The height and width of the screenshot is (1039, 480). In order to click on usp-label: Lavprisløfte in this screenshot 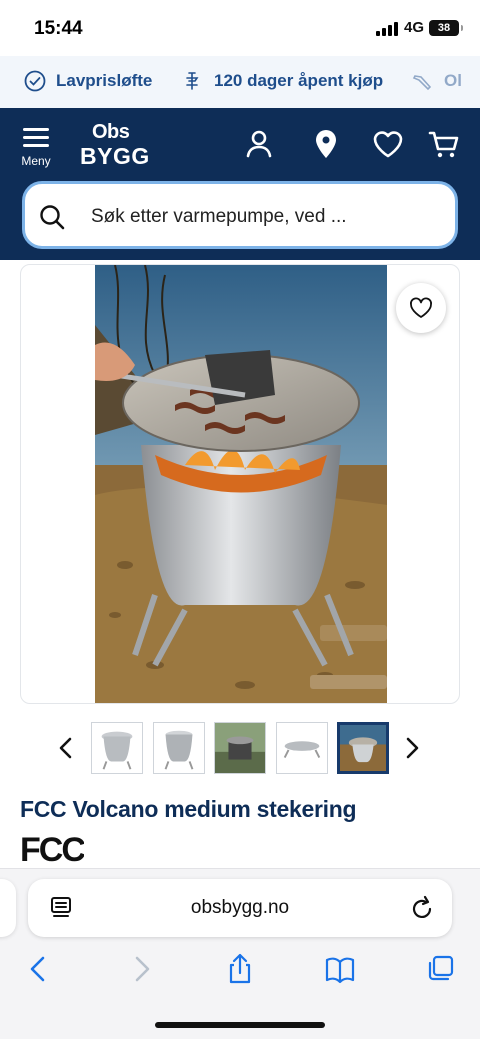, I will do `click(104, 80)`.